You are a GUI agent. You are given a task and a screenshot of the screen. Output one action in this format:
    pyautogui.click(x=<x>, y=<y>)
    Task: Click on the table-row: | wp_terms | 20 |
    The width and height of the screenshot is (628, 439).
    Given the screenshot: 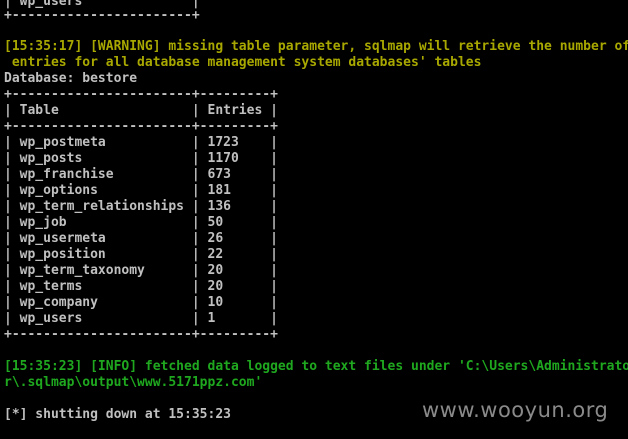 What is the action you would take?
    pyautogui.click(x=141, y=286)
    